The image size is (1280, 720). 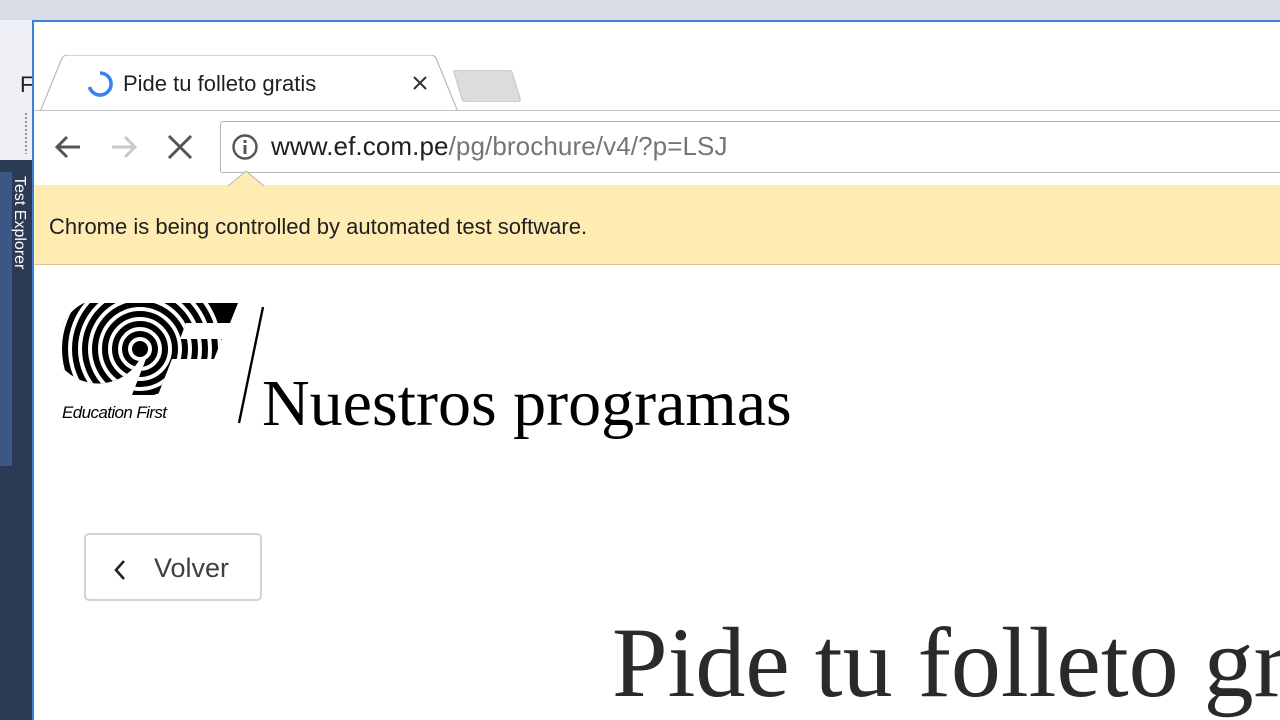 What do you see at coordinates (26, 133) in the screenshot?
I see `toolbar-grip-icon` at bounding box center [26, 133].